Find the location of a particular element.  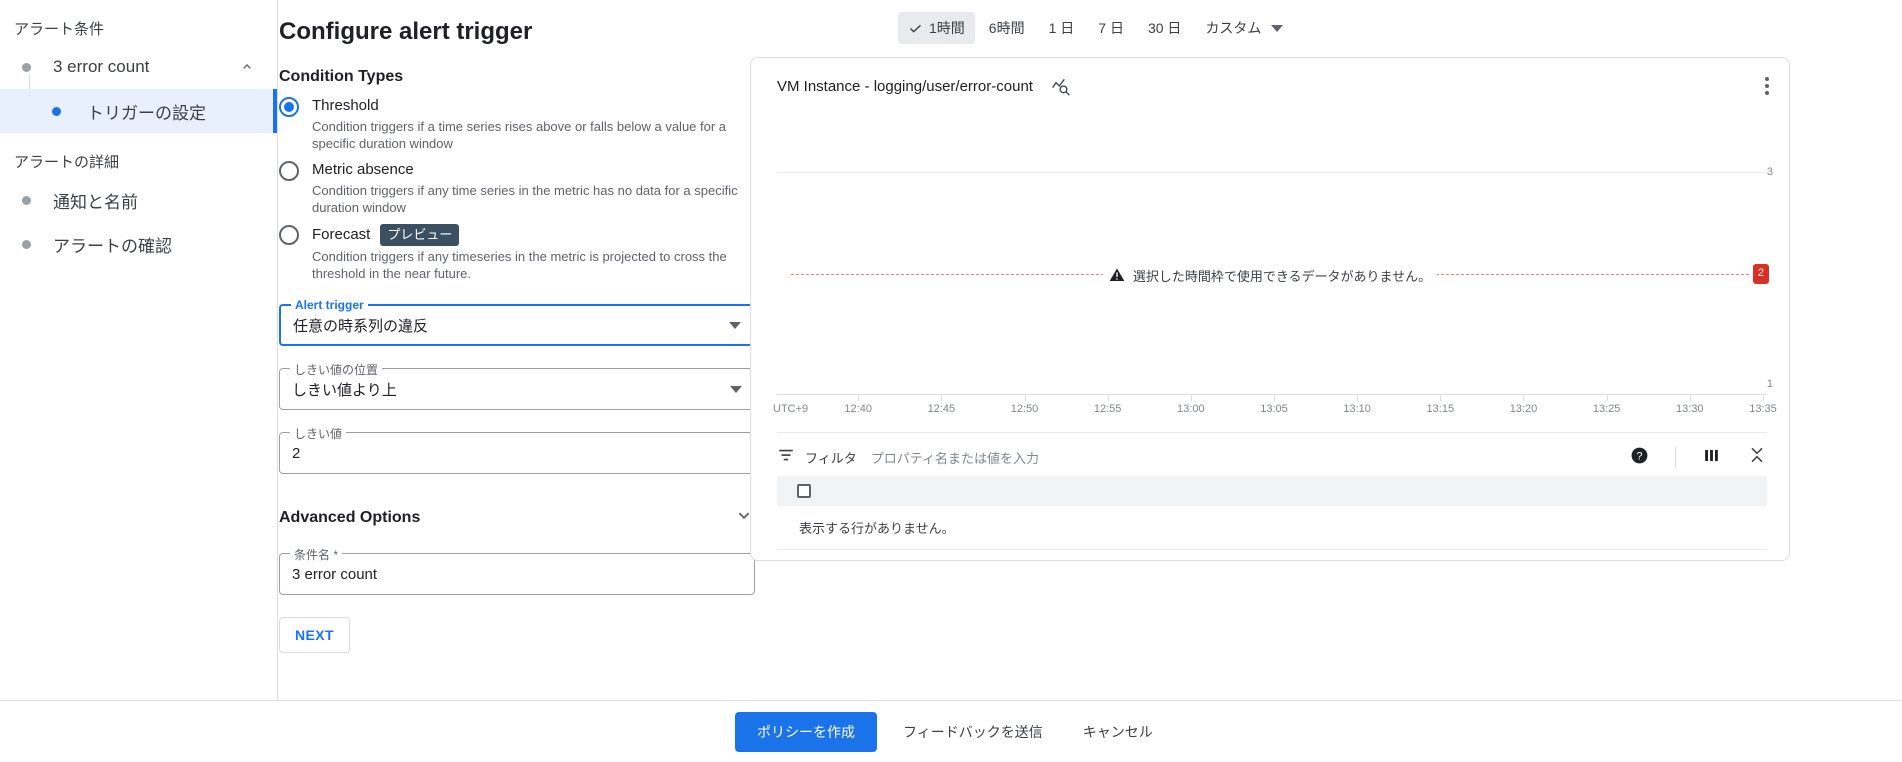

x-axis-tick: 12:55 is located at coordinates (1107, 409).